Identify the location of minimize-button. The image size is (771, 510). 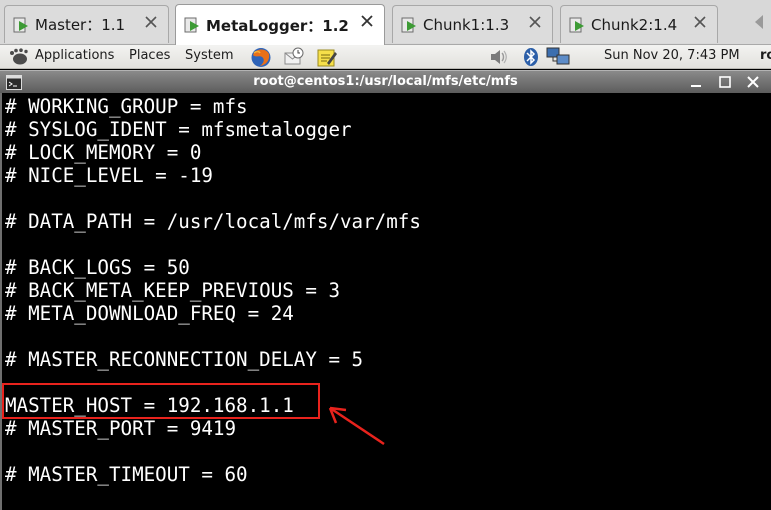
(696, 82).